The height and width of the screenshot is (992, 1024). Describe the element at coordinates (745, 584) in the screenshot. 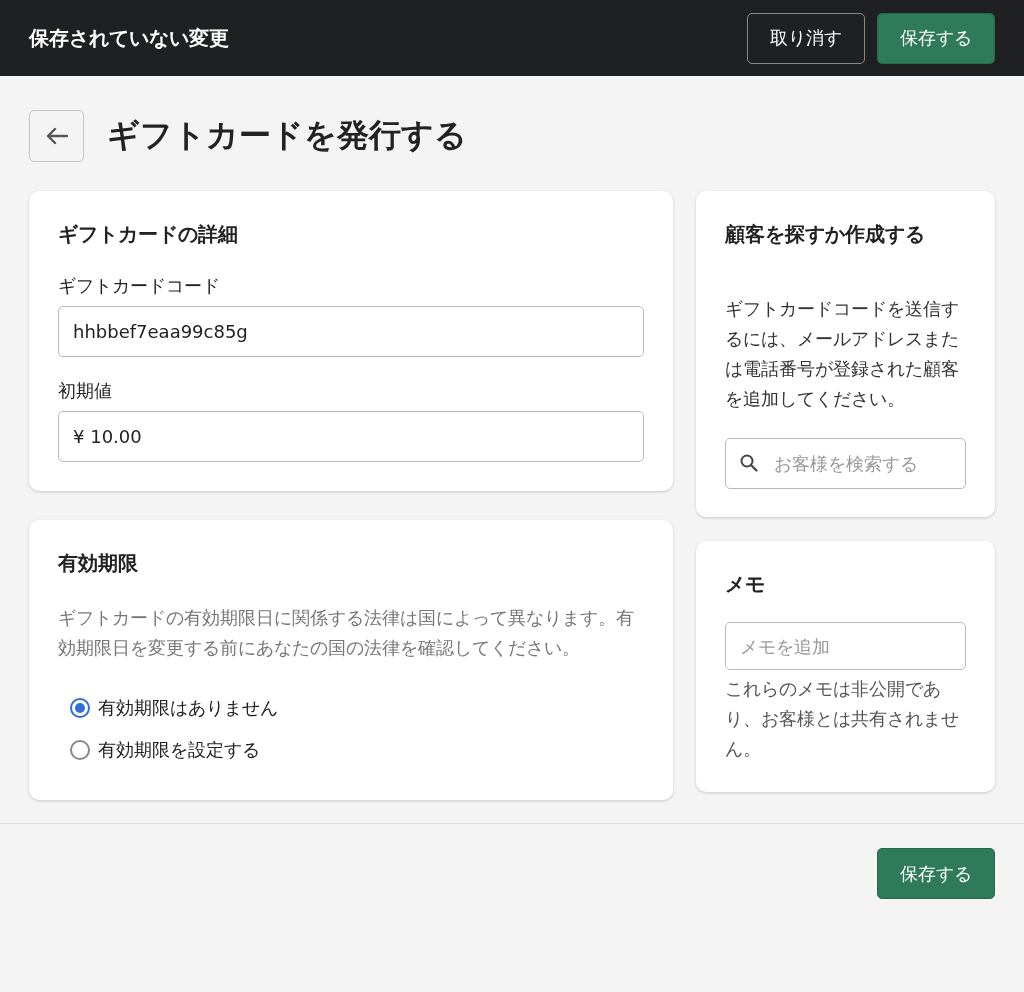

I see `card-title: メモ` at that location.